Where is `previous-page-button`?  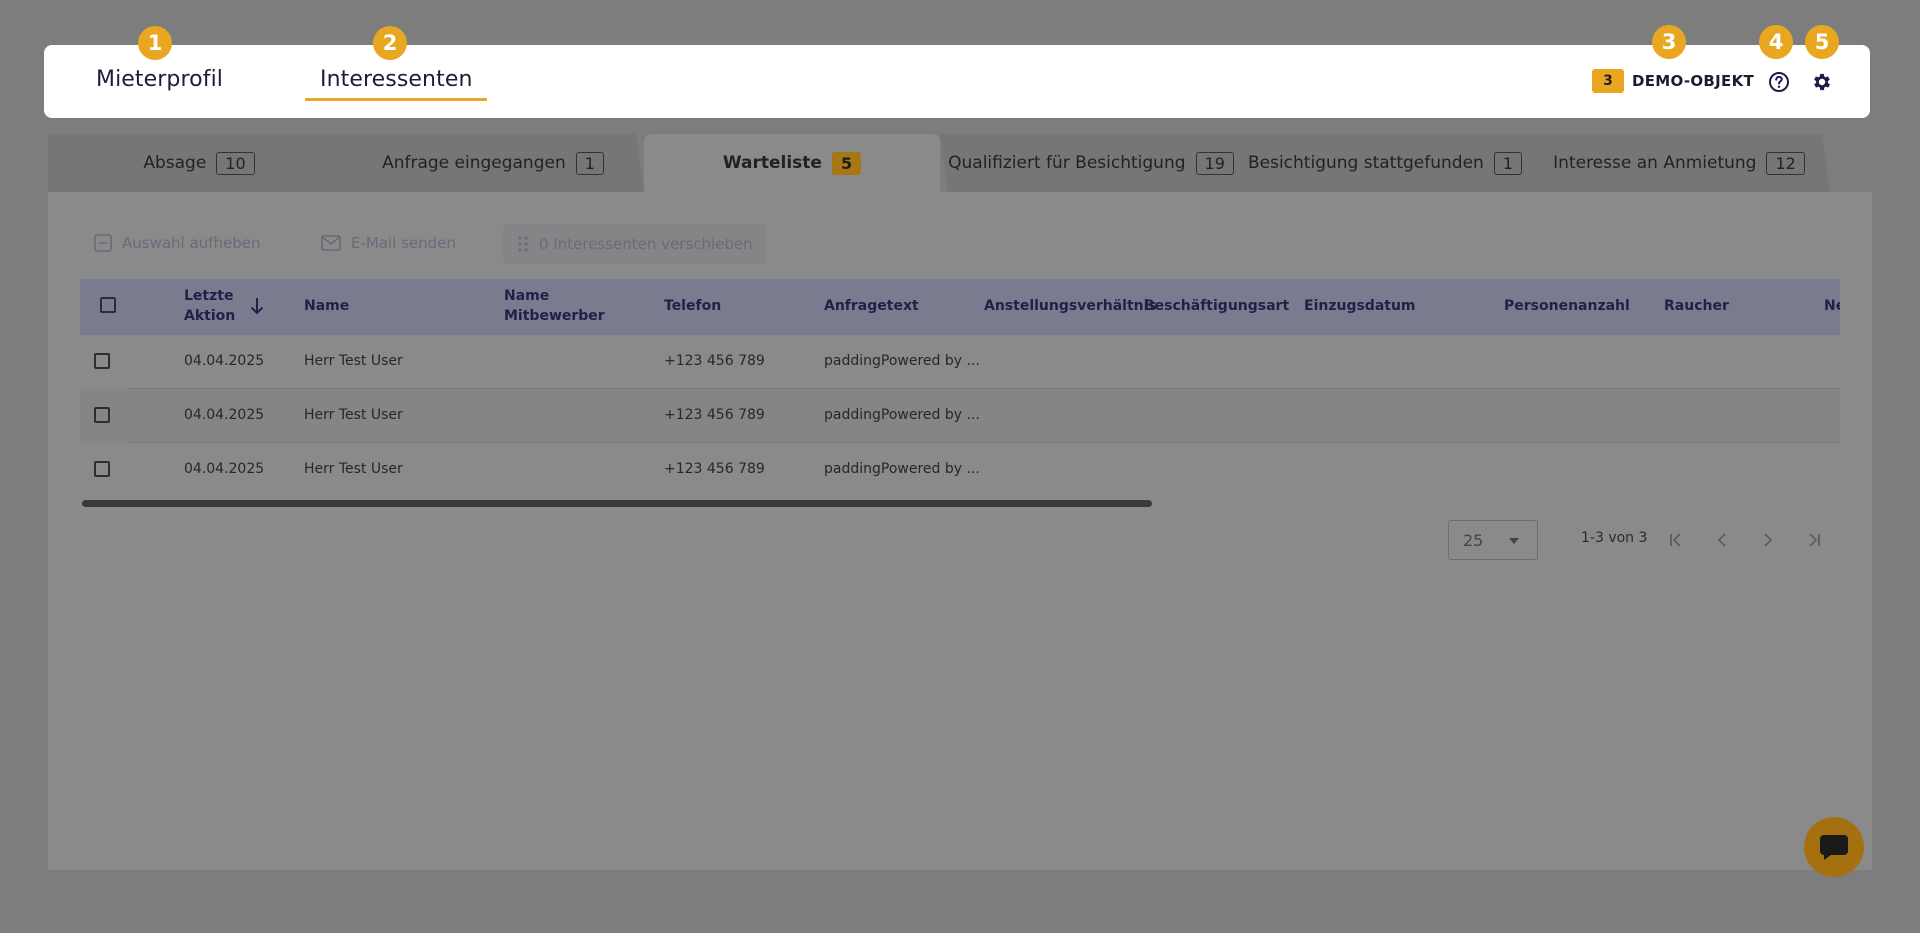
previous-page-button is located at coordinates (1722, 540).